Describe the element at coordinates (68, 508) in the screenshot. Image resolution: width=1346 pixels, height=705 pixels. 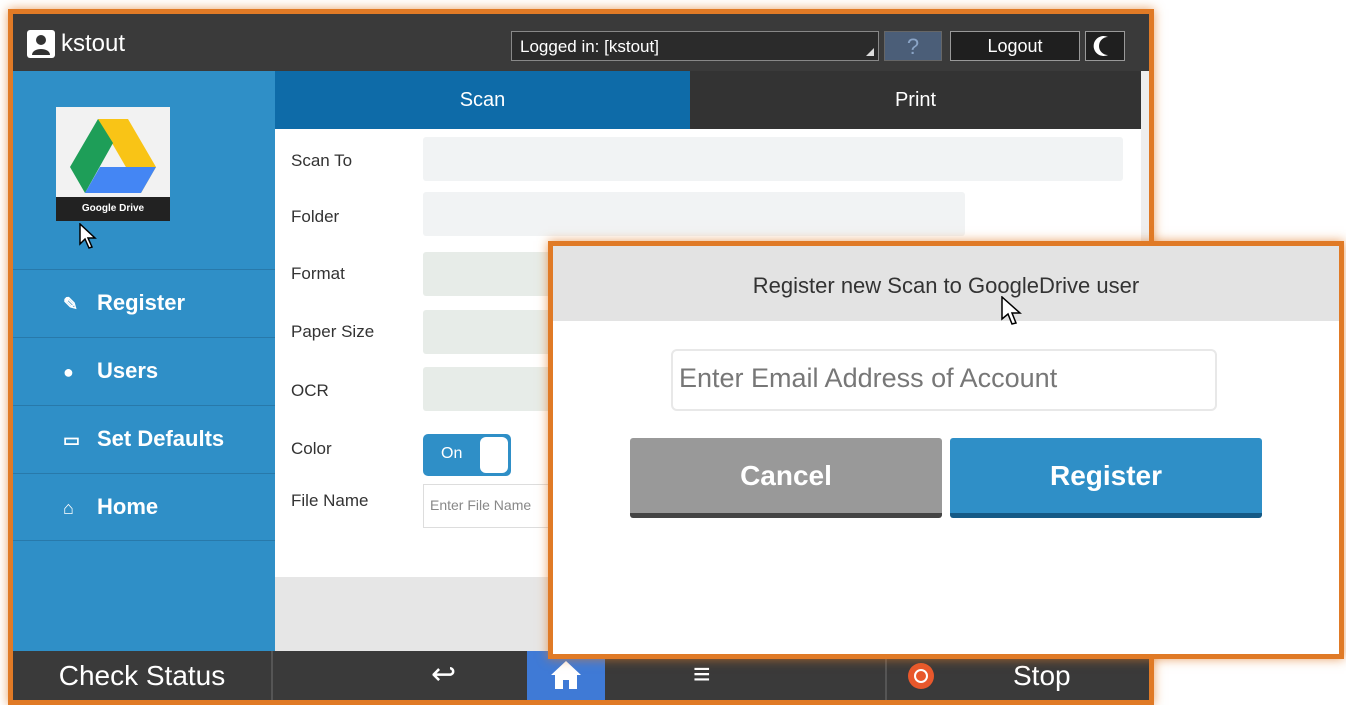
I see `home-icon: ⌂` at that location.